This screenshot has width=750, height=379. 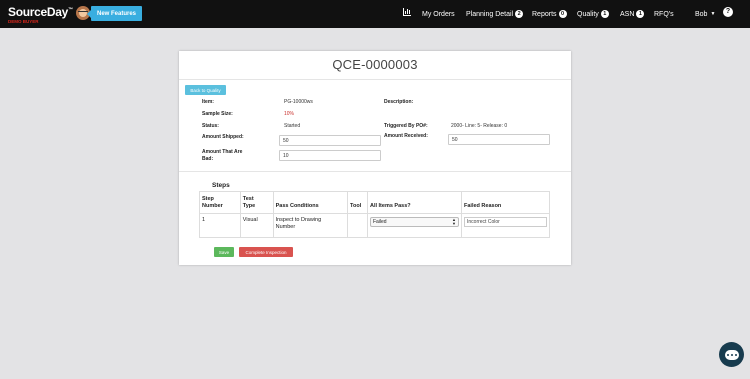 What do you see at coordinates (256, 202) in the screenshot?
I see `column-test-type: Test Type` at bounding box center [256, 202].